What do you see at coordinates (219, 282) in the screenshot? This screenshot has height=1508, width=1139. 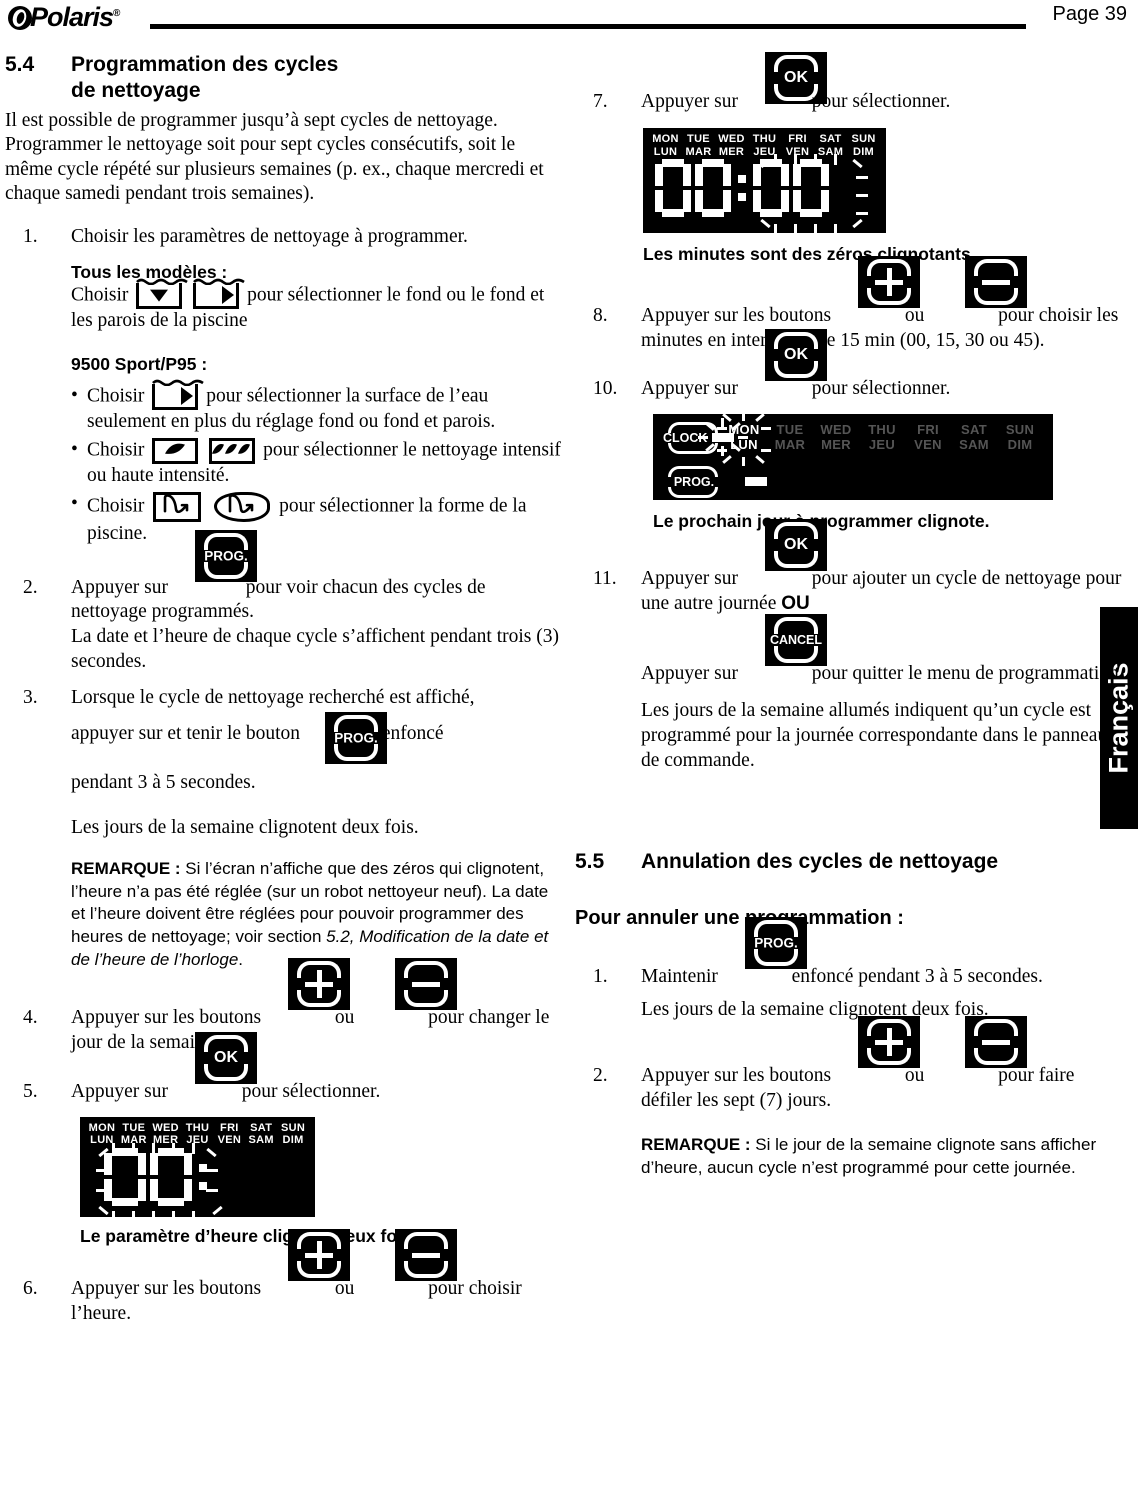 I see `water-line-icon` at bounding box center [219, 282].